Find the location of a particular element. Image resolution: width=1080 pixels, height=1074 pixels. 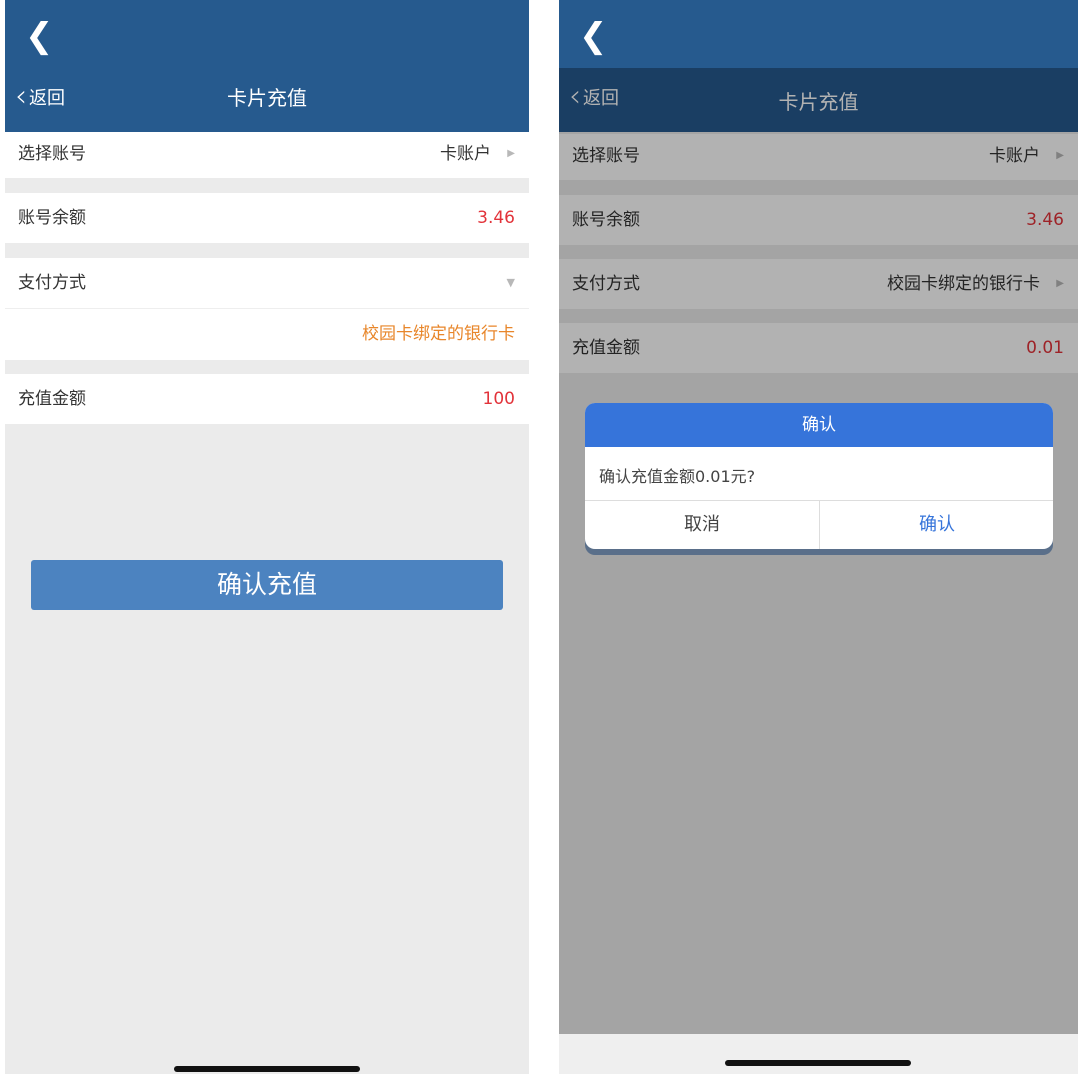

dialog-cancel-button: 取消 is located at coordinates (702, 525).